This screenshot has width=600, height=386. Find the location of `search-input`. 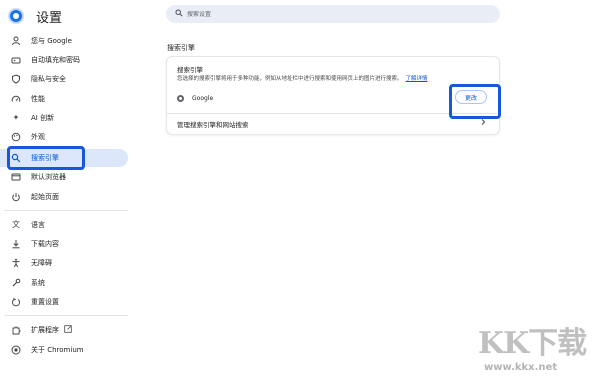

search-input is located at coordinates (337, 14).